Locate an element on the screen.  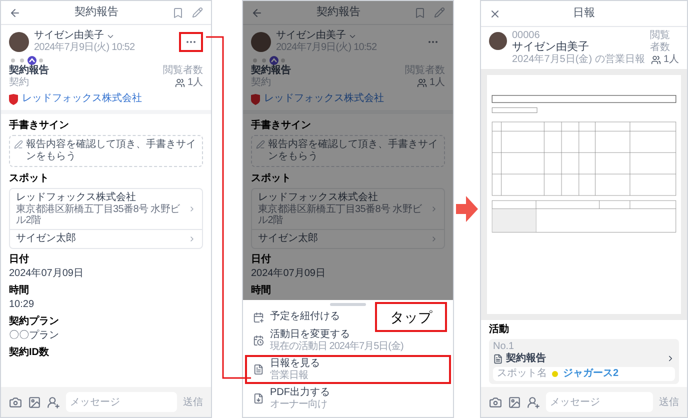
sheet-handle is located at coordinates (348, 304).